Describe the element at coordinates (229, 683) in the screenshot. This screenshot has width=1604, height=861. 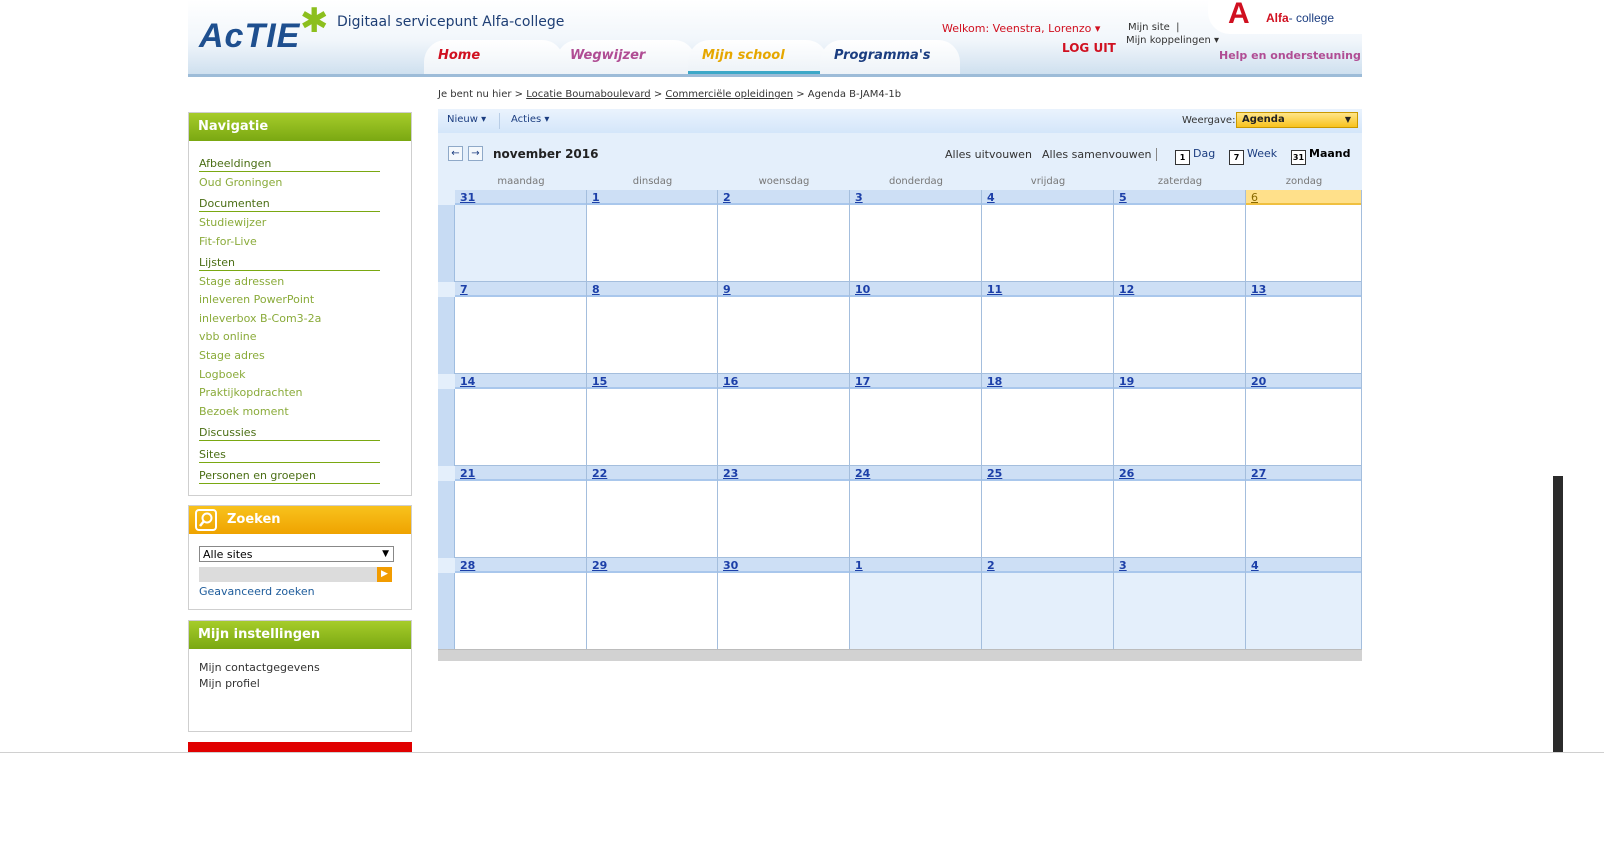
I see `profile-link: Mijn profiel` at that location.